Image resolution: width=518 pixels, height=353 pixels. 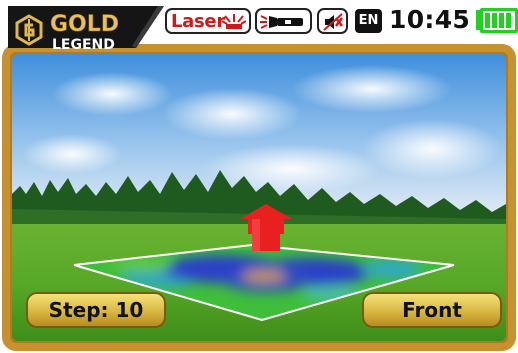 I want to click on laser-beam-icon, so click(x=234, y=21).